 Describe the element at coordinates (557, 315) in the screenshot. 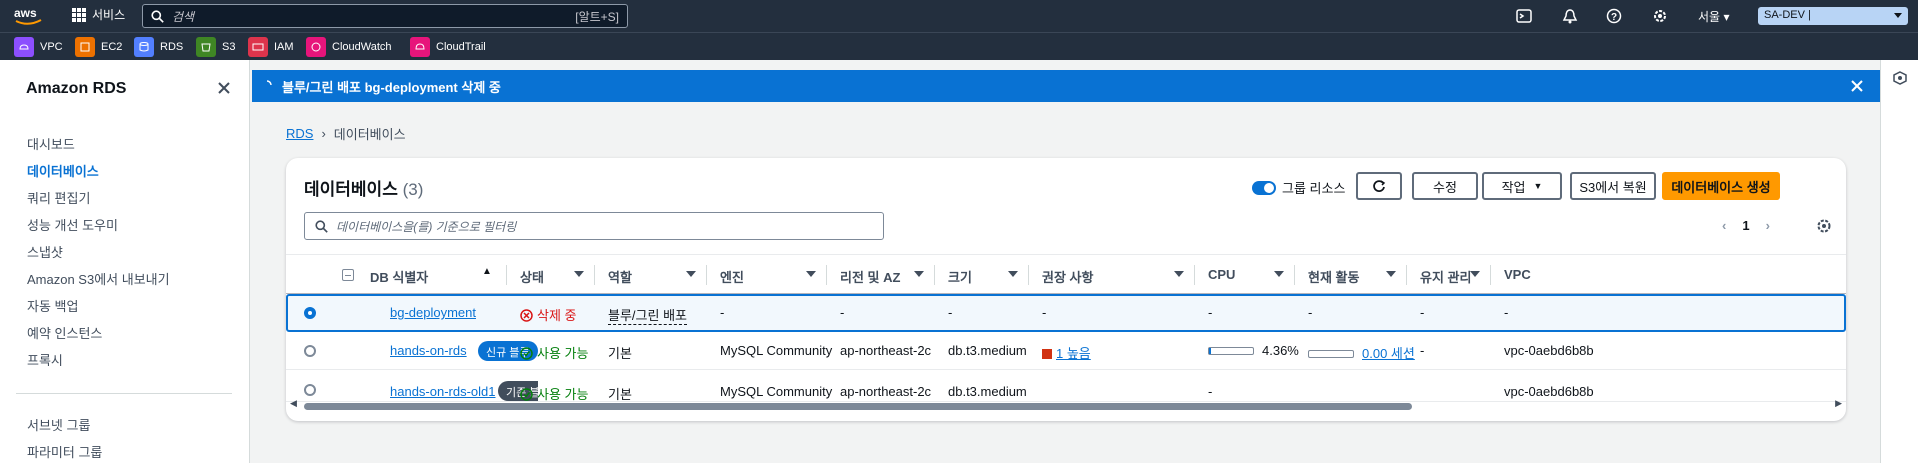

I see `status-text: 삭제 중` at that location.